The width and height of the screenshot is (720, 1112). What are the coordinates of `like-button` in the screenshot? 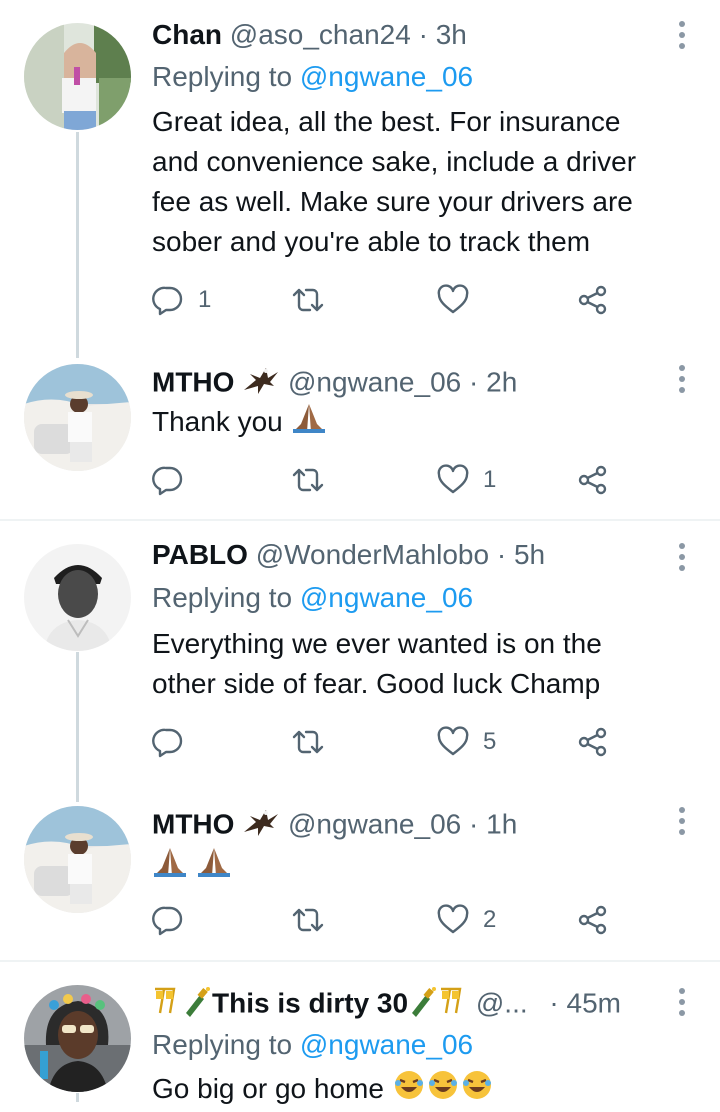 It's located at (460, 300).